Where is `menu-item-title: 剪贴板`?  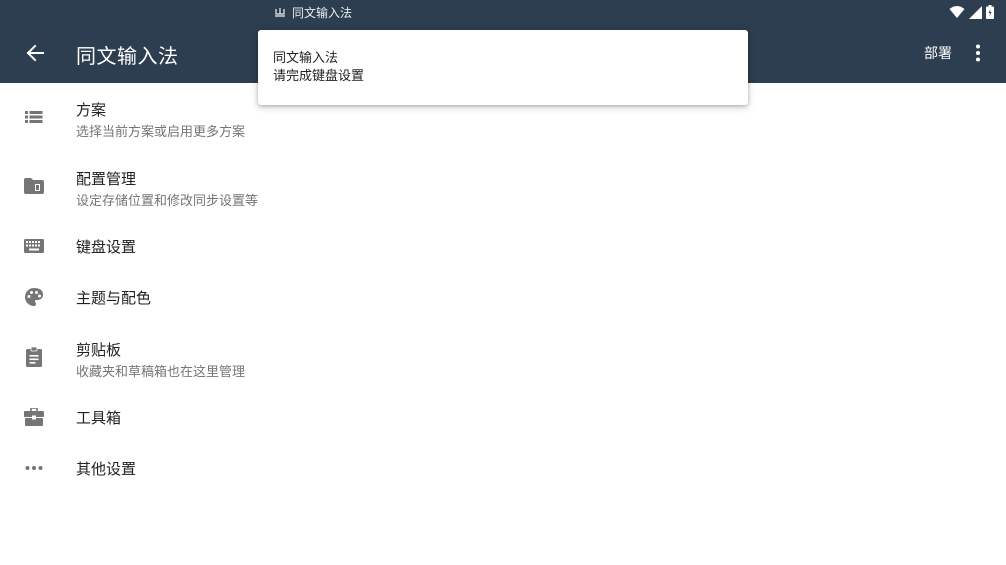 menu-item-title: 剪贴板 is located at coordinates (99, 350).